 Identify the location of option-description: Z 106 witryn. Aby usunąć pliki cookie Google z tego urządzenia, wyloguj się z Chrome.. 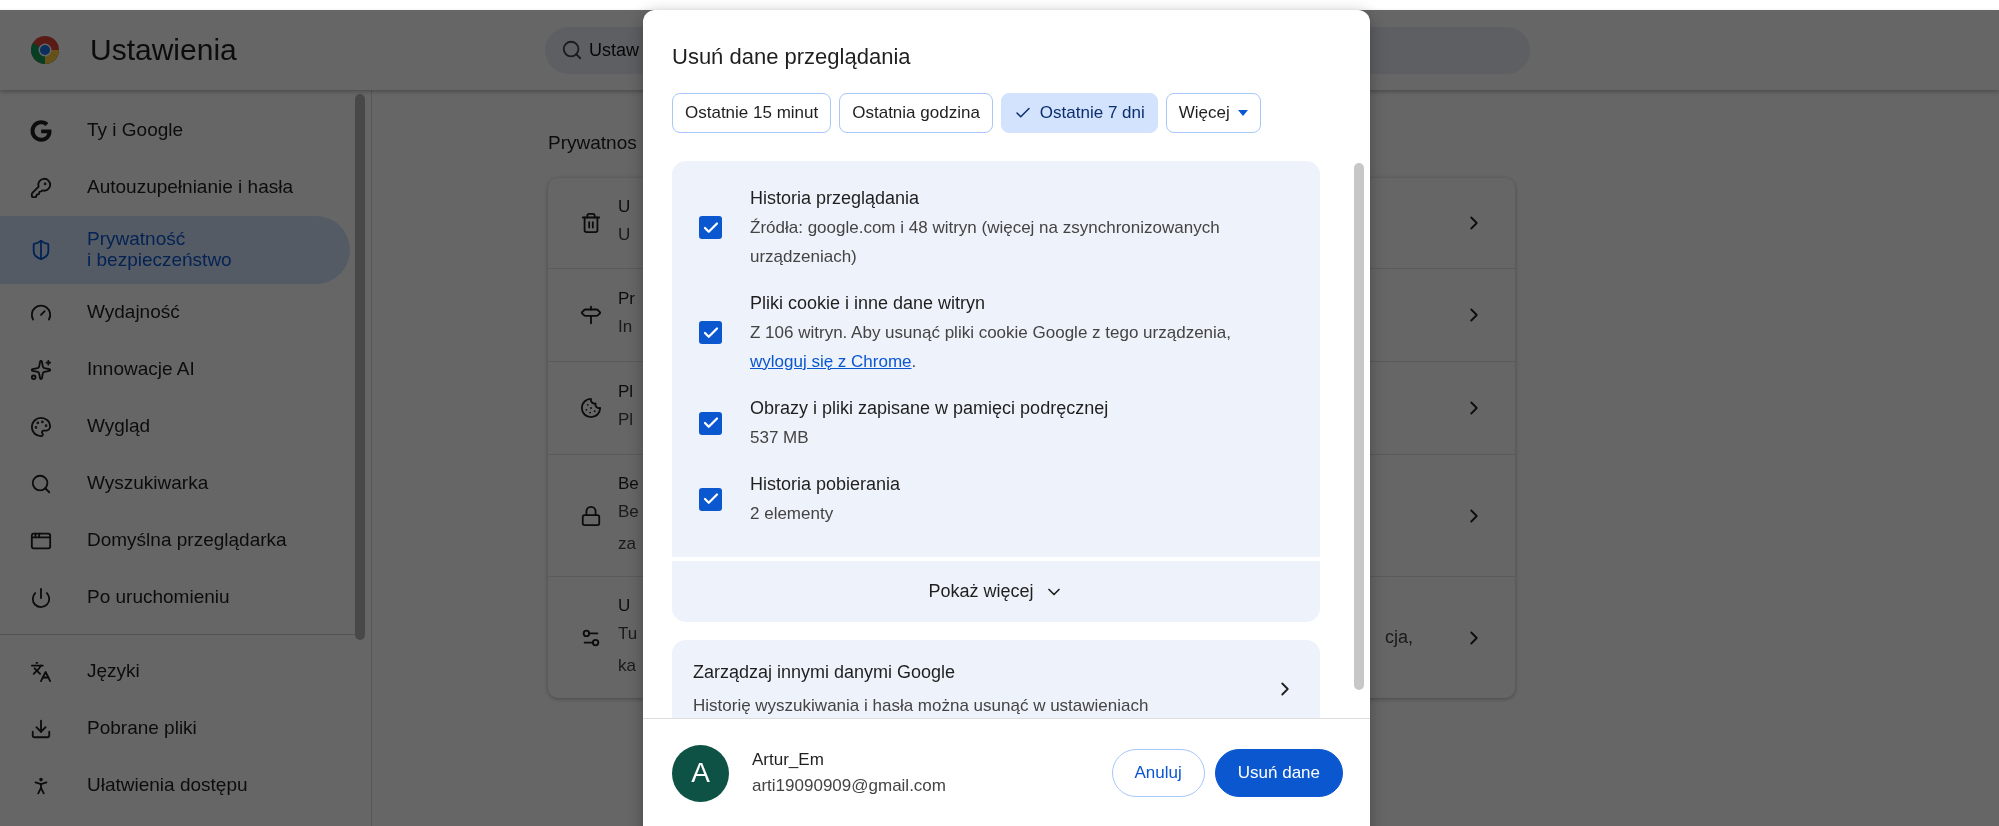
(991, 347).